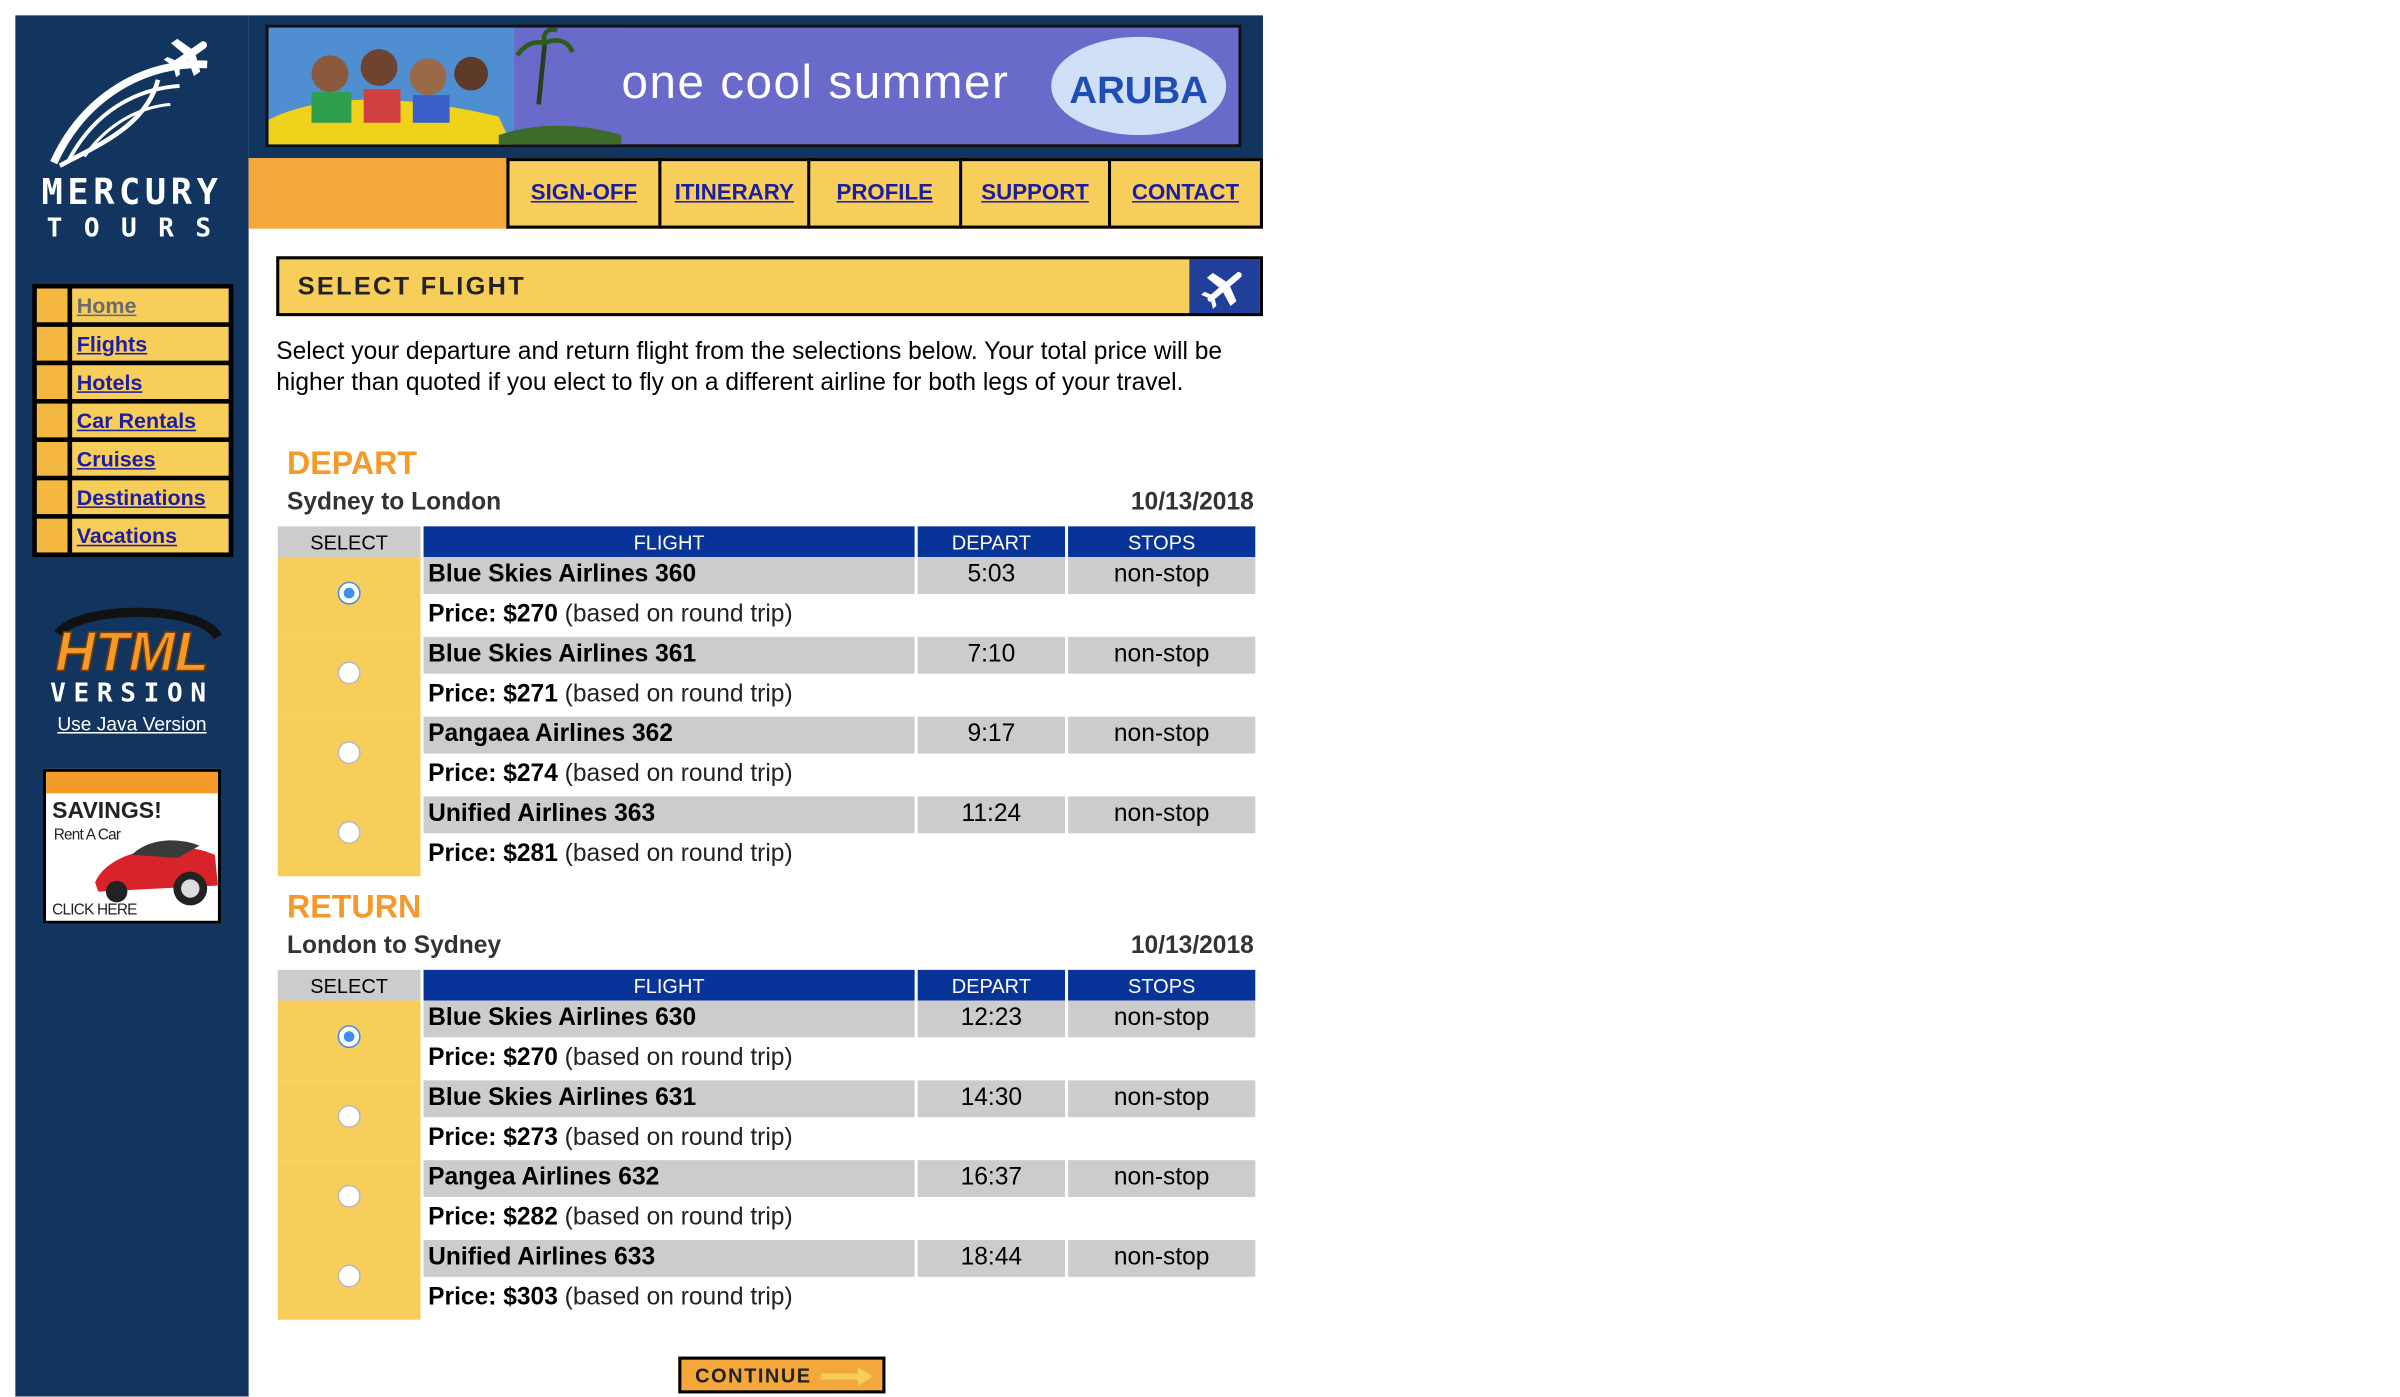 This screenshot has width=2400, height=1397. Describe the element at coordinates (733, 193) in the screenshot. I see `tab-itinerary: ITINERARY` at that location.